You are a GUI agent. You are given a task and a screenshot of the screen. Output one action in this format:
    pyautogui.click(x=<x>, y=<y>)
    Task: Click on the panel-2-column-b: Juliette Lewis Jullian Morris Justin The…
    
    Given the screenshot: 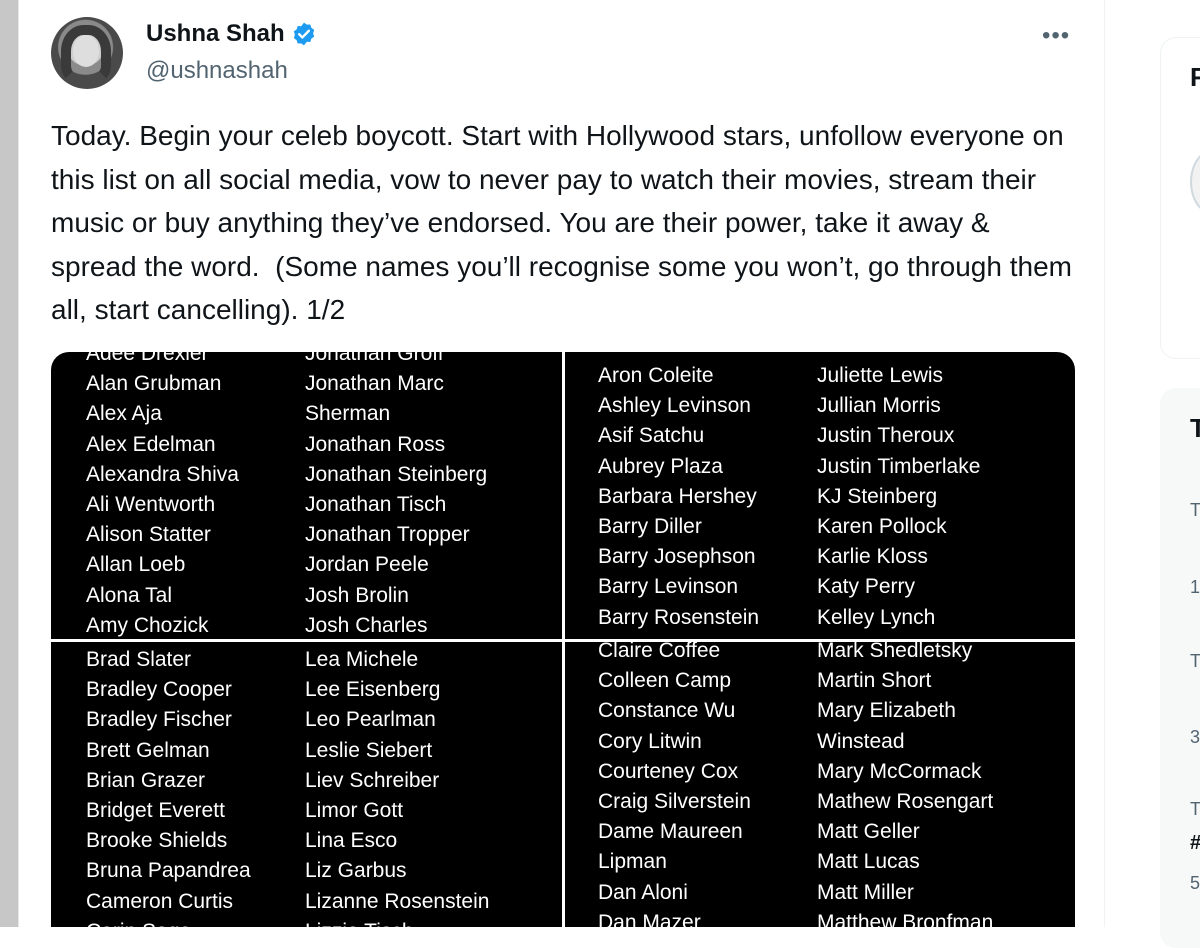 What is the action you would take?
    pyautogui.click(x=898, y=497)
    